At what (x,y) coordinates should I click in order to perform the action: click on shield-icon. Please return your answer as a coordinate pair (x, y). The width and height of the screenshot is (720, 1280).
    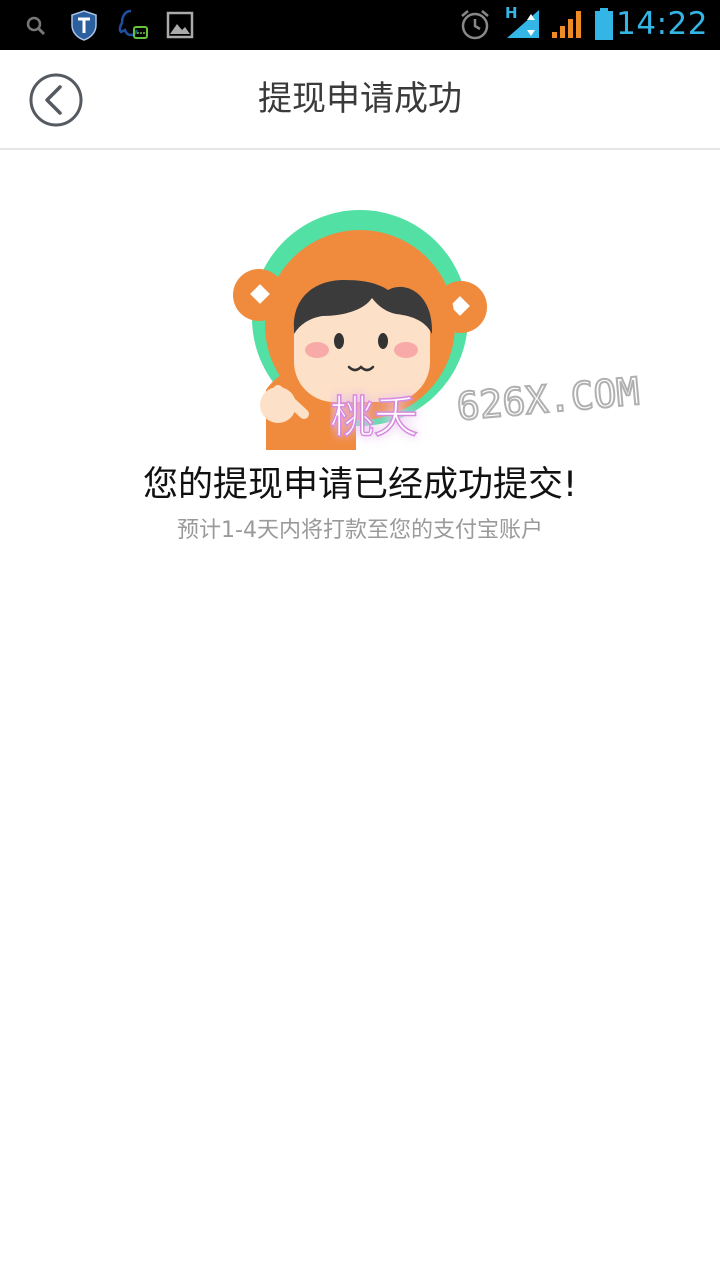
    Looking at the image, I should click on (84, 25).